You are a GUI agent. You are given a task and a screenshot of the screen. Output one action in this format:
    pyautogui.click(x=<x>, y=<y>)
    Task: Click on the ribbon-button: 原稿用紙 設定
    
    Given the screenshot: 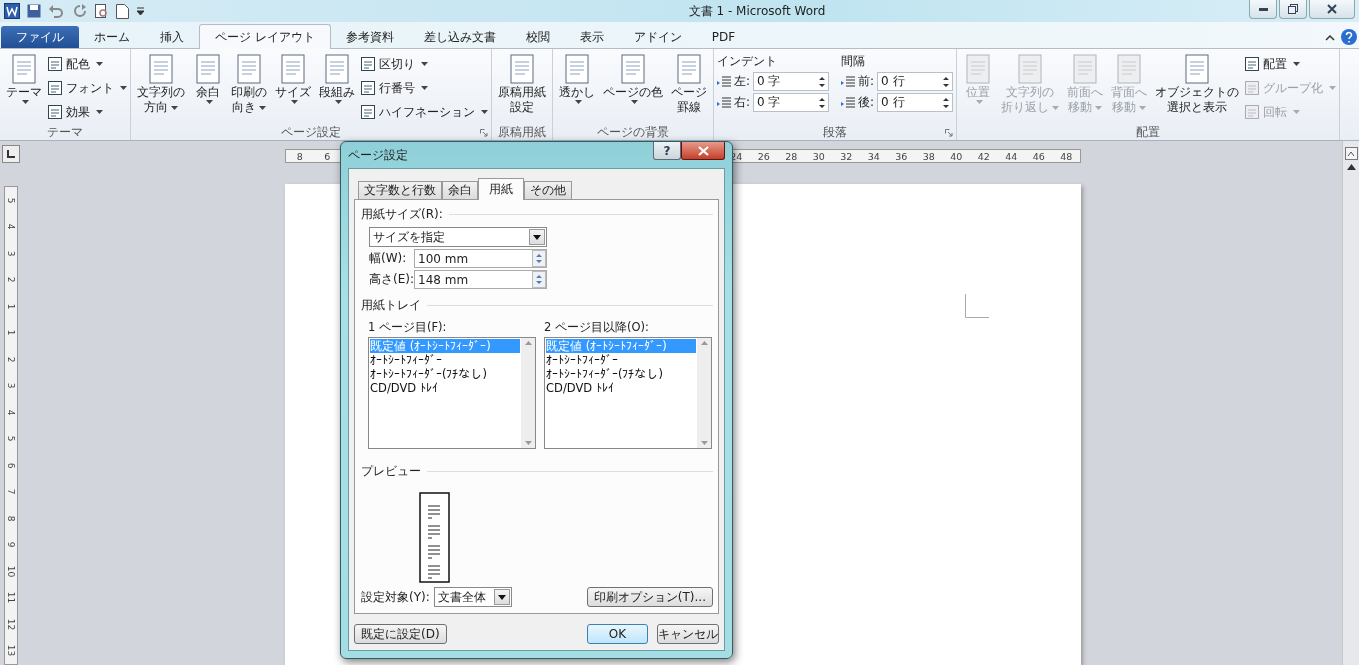 What is the action you would take?
    pyautogui.click(x=522, y=84)
    